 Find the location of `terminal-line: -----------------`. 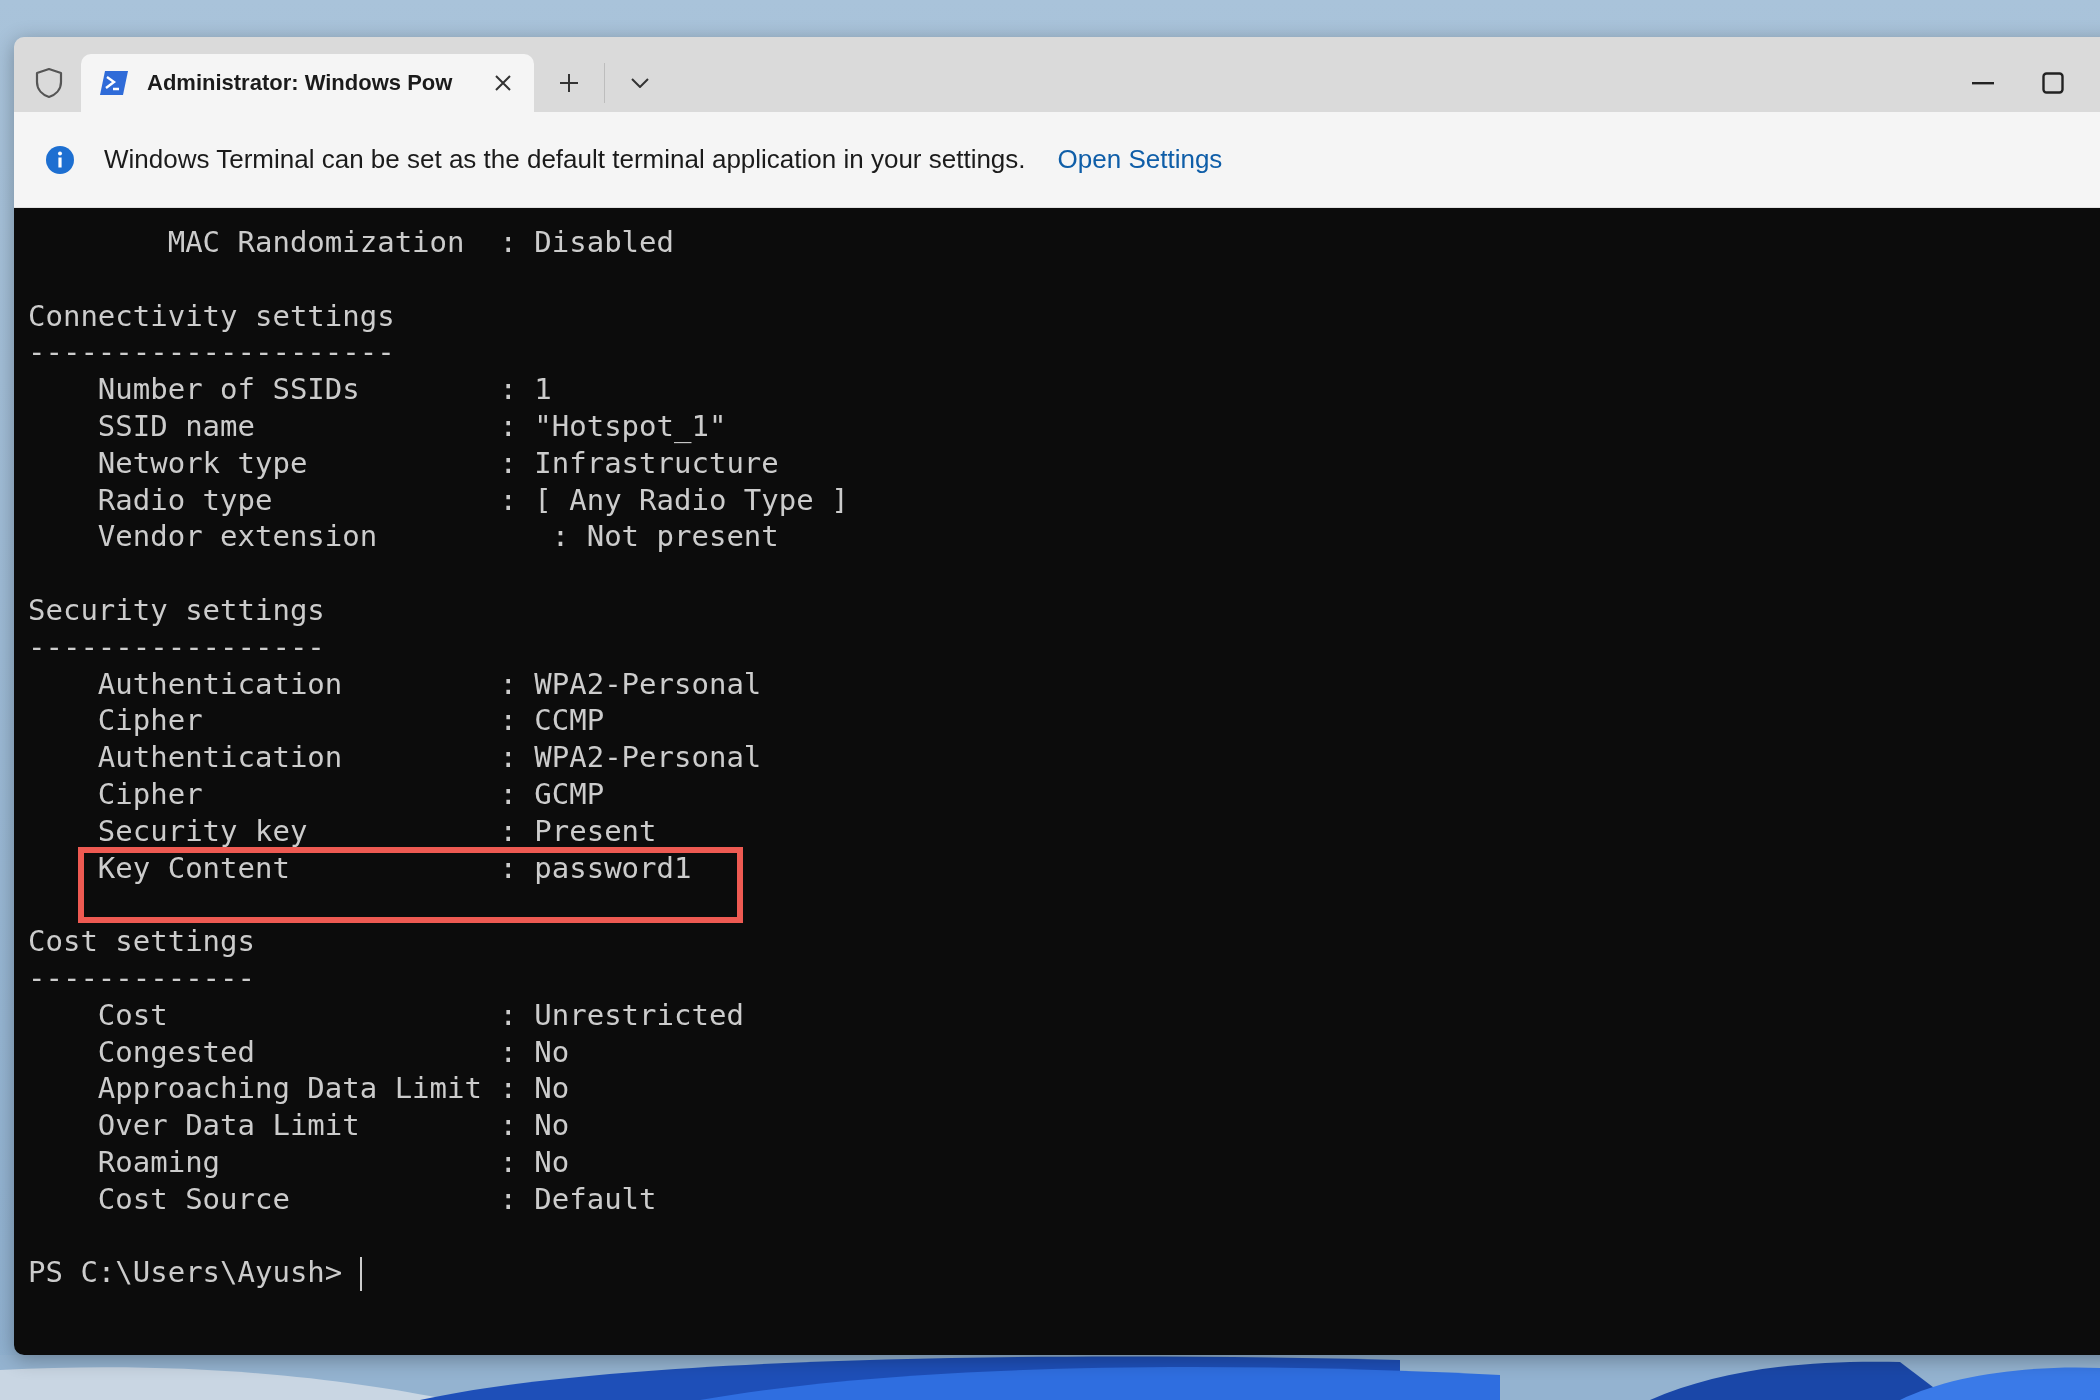

terminal-line: ----------------- is located at coordinates (176, 646).